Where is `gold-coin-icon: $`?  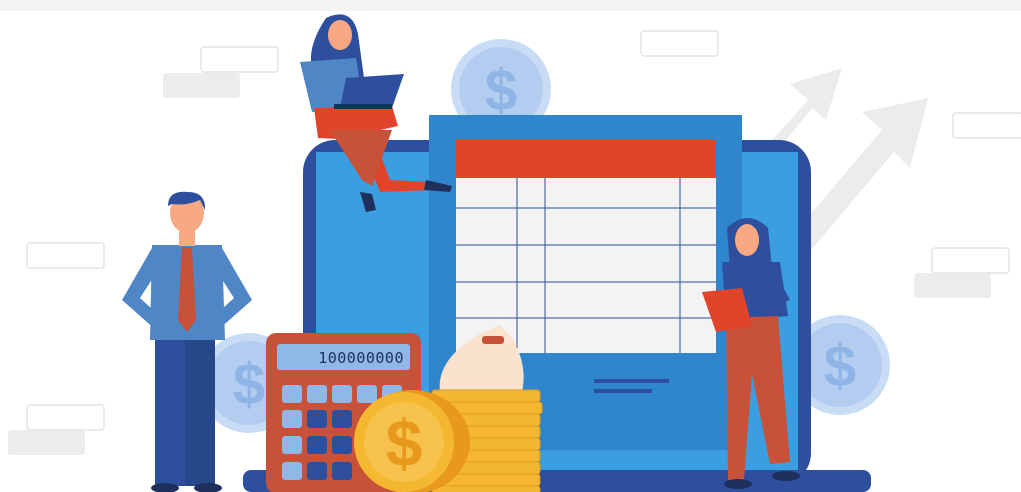
gold-coin-icon: $ is located at coordinates (412, 441).